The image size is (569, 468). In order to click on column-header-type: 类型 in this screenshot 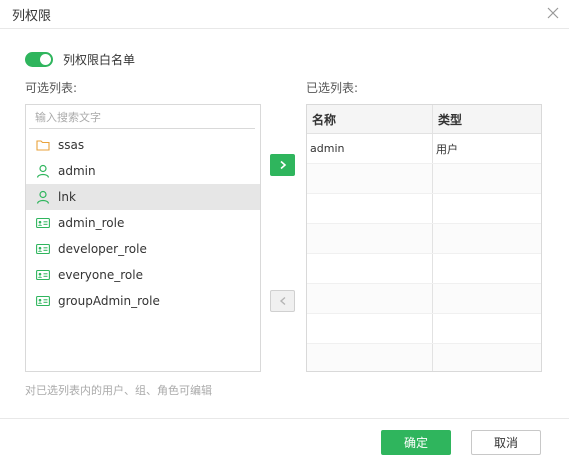, I will do `click(486, 119)`.